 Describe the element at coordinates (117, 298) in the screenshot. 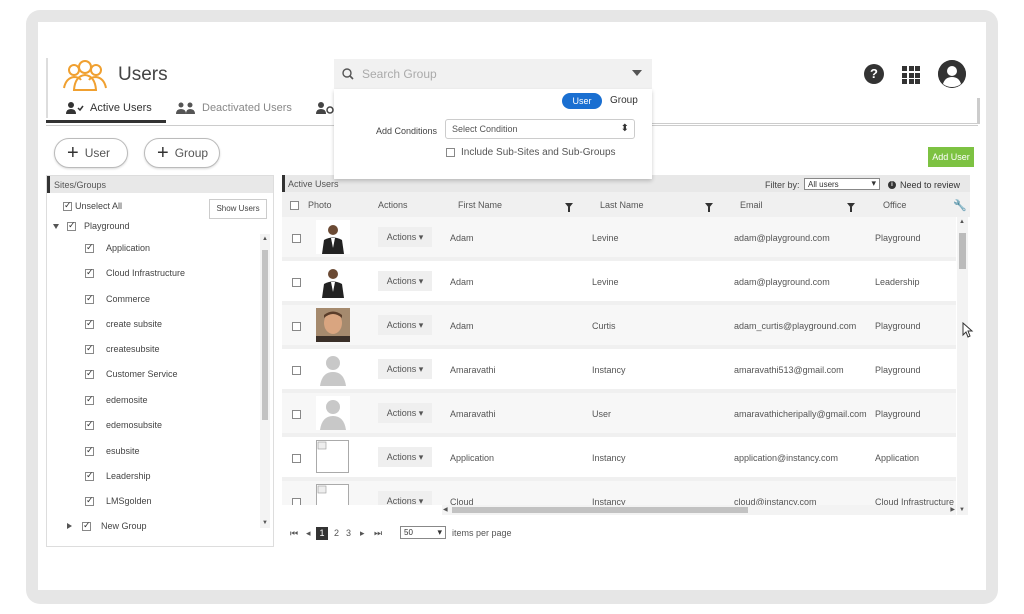

I see `tree-item: Commerce` at that location.